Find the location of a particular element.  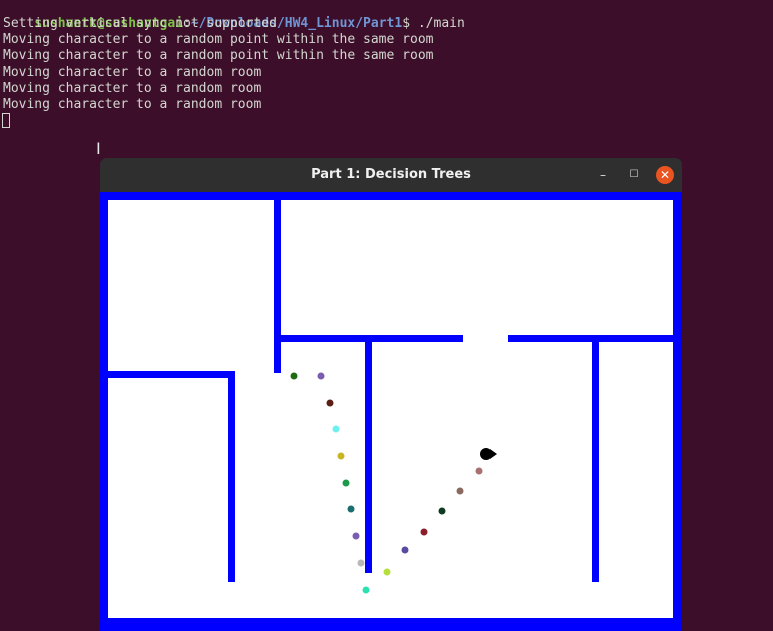

terminal-command: ./main is located at coordinates (441, 23).